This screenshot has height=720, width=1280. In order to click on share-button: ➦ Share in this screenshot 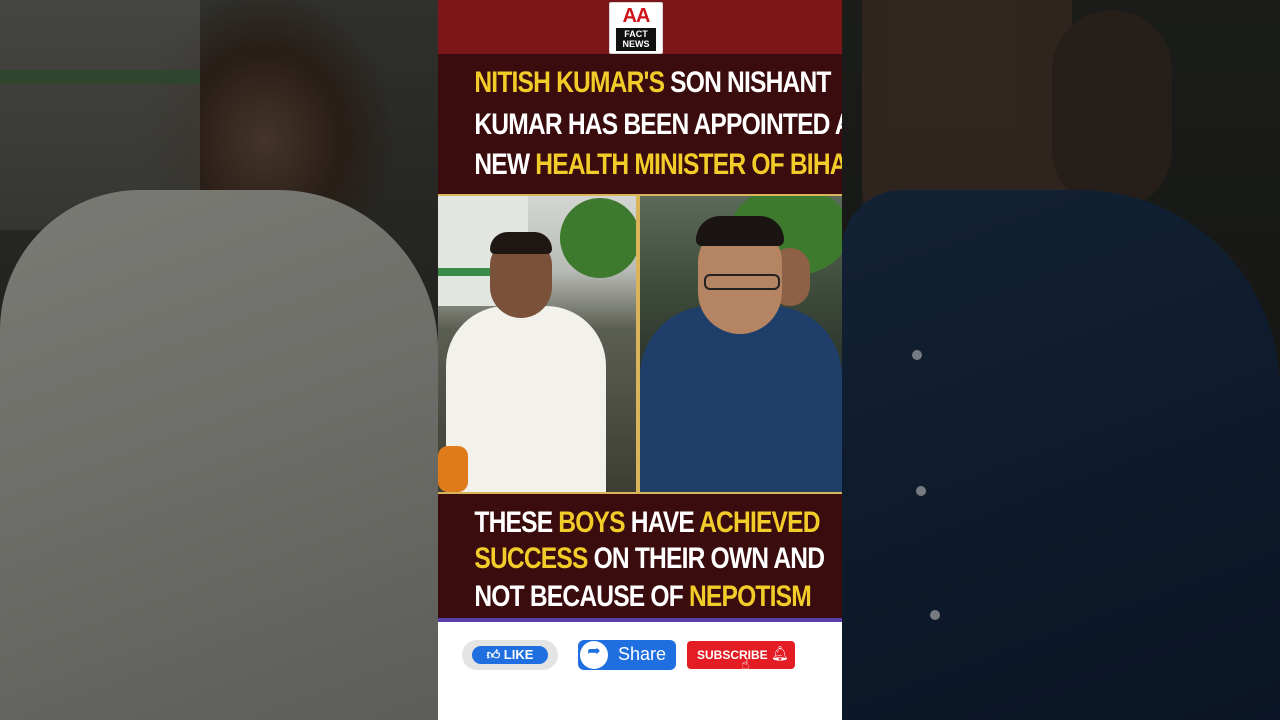, I will do `click(627, 655)`.